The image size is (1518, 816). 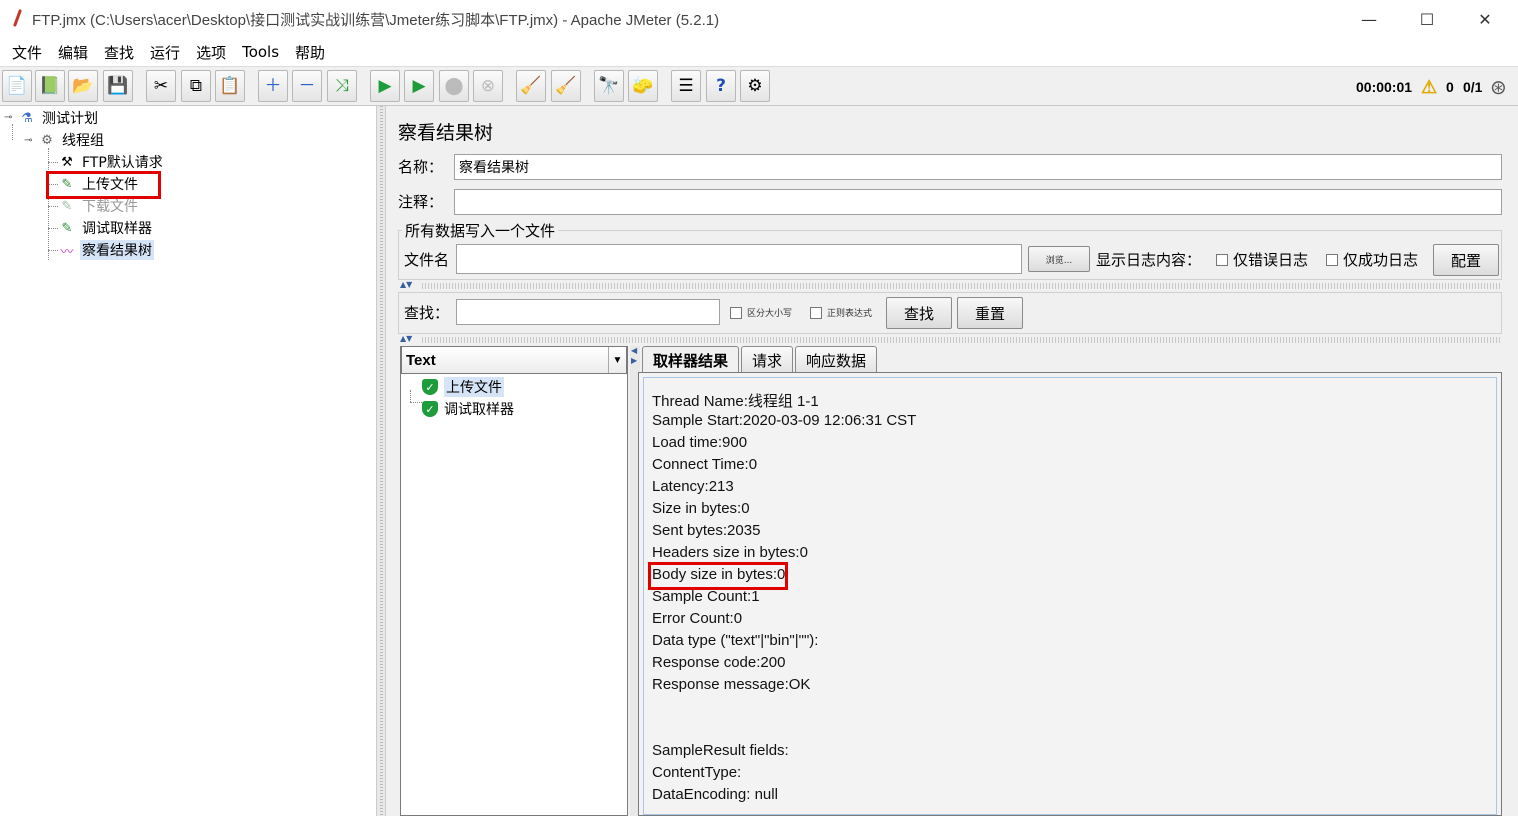 I want to click on menu-search: 查找, so click(x=119, y=52).